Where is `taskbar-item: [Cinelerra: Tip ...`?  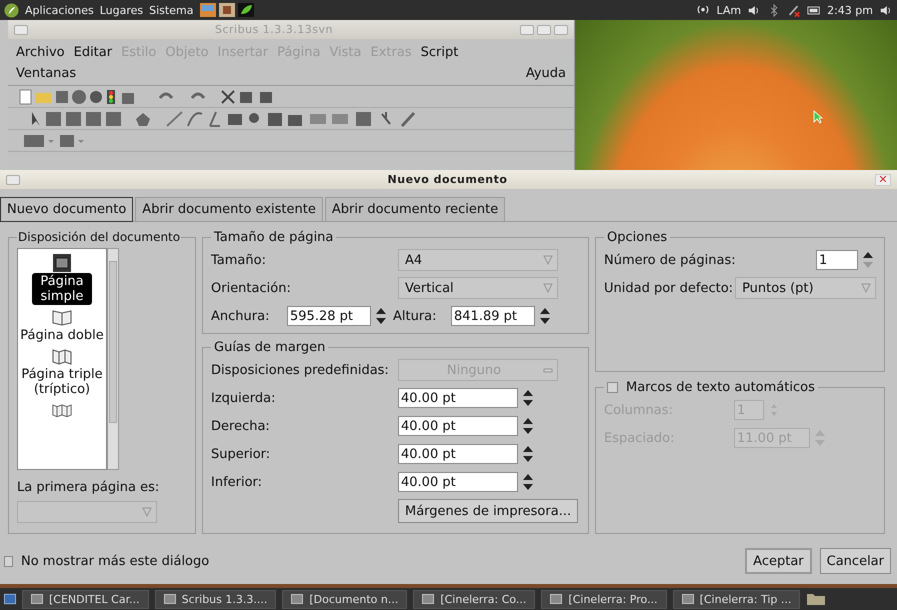 taskbar-item: [Cinelerra: Tip ... is located at coordinates (736, 599).